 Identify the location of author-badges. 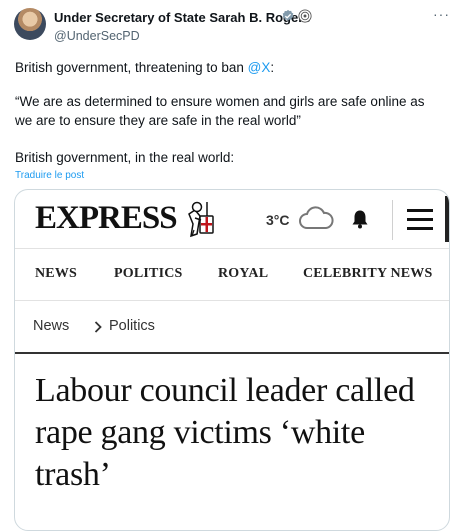
(296, 16).